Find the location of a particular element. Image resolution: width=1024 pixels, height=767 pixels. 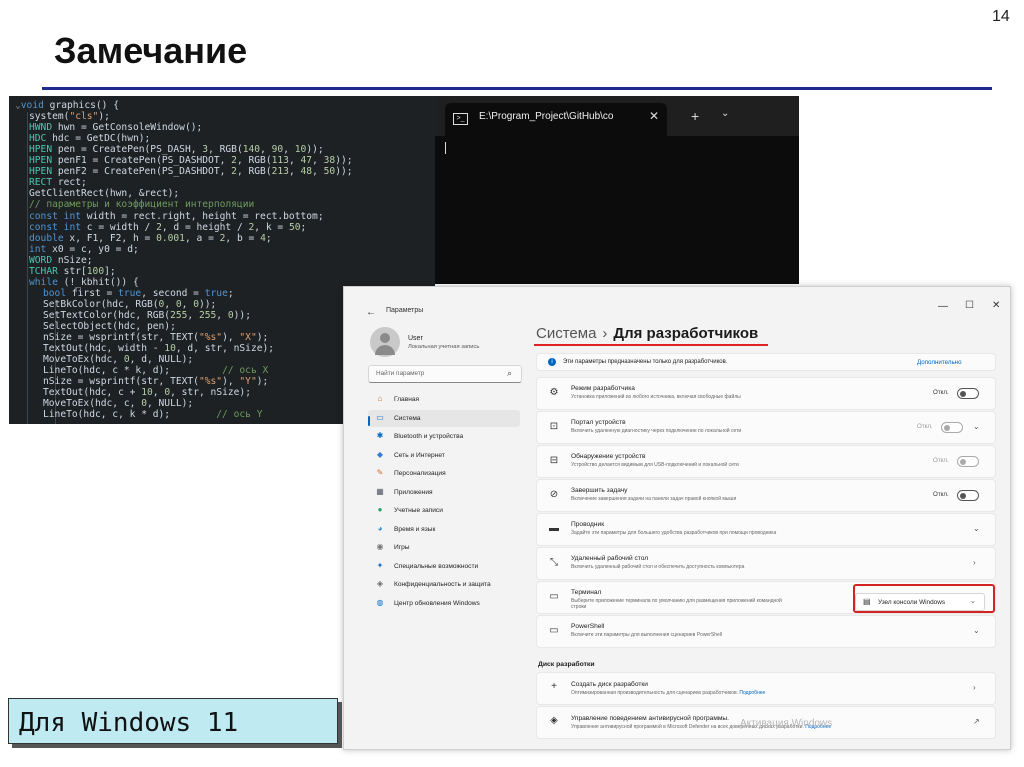

sidebar-item-7: ◕ Время и язык is located at coordinates (444, 529).